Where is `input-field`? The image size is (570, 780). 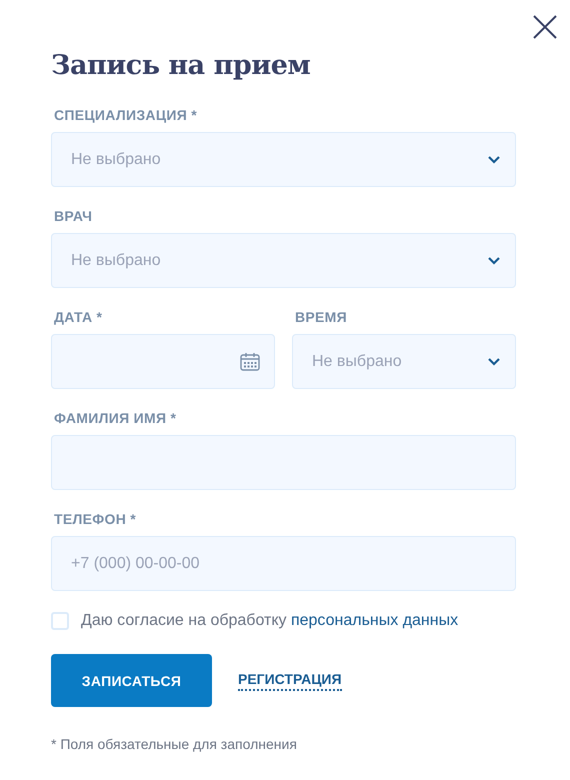
input-field is located at coordinates (283, 462).